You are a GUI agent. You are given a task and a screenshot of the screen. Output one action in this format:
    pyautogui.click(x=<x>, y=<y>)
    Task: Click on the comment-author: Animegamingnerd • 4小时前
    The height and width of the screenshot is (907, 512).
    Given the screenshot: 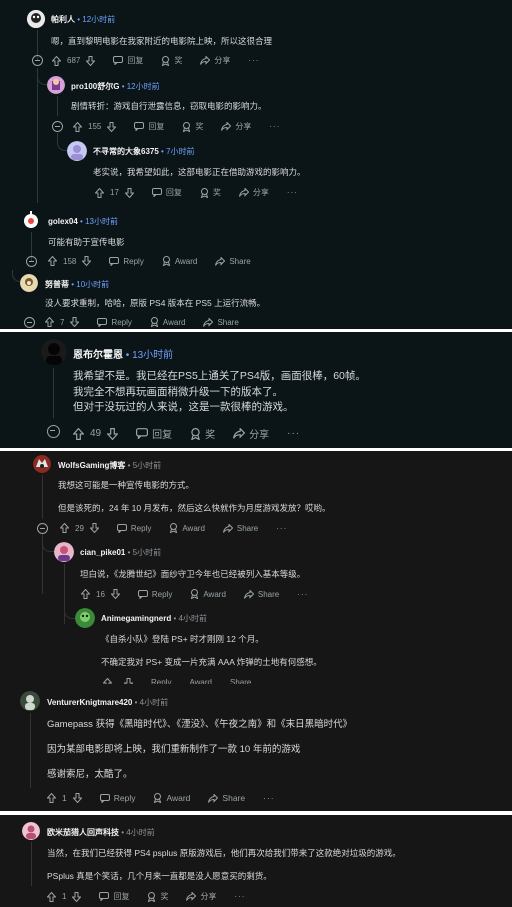 What is the action you would take?
    pyautogui.click(x=154, y=618)
    